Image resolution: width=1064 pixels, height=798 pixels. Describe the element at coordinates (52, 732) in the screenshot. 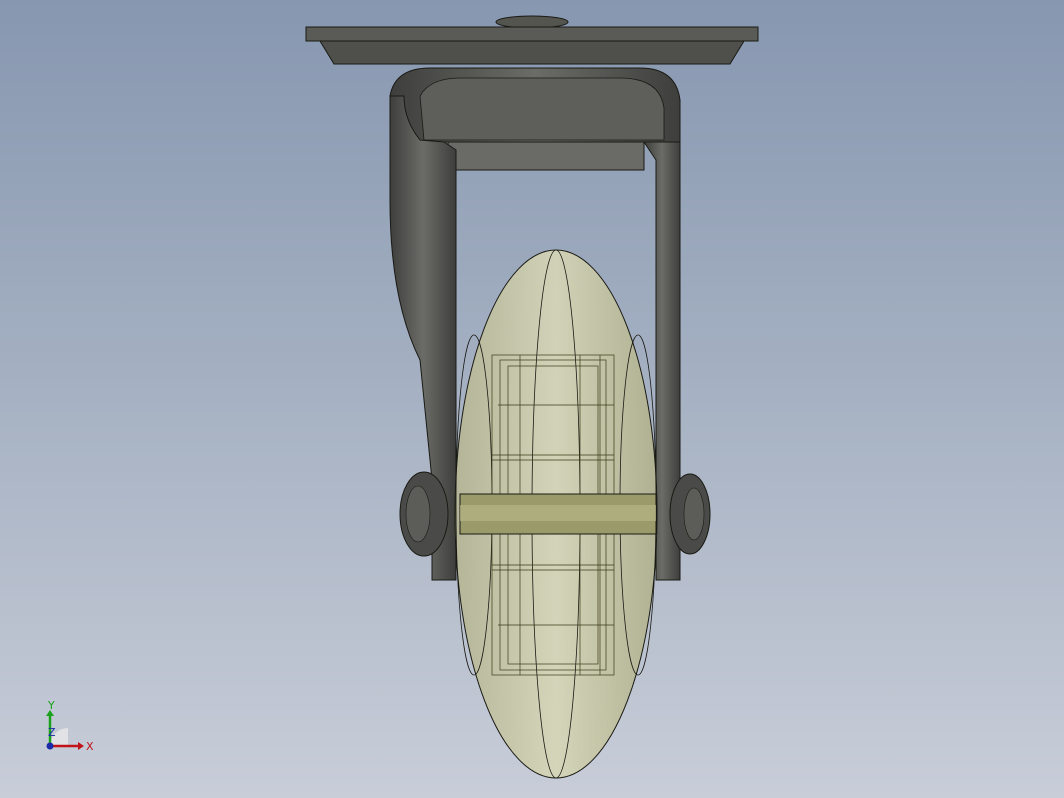

I see `z-axis-label: Z` at that location.